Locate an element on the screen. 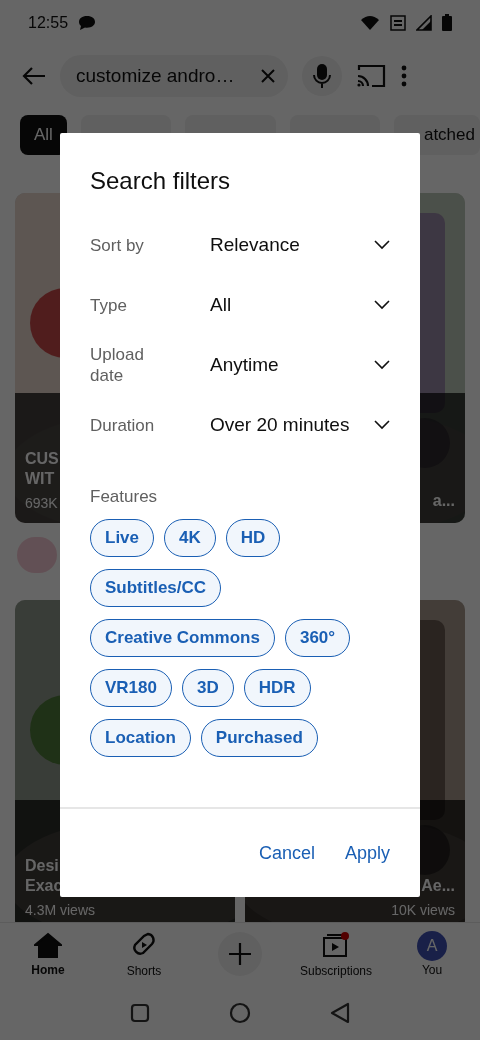  create-button is located at coordinates (240, 954).